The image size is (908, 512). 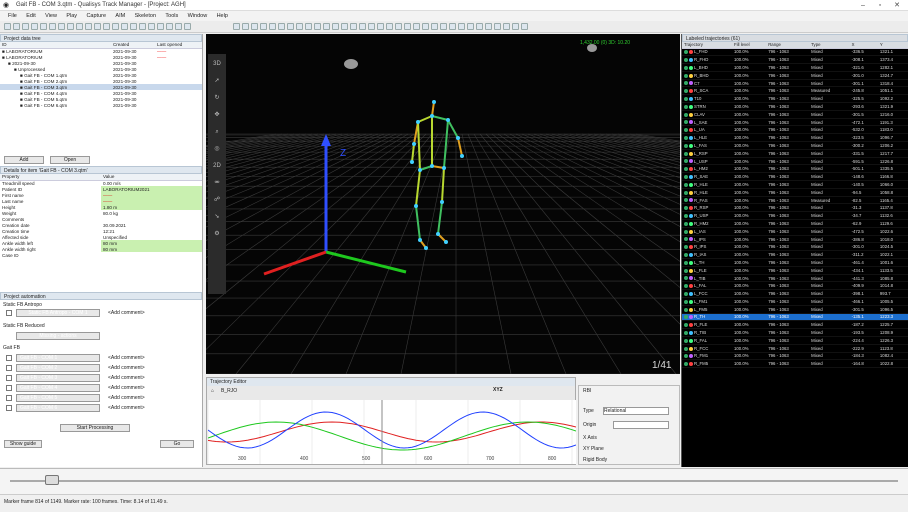 I want to click on timeline, so click(x=454, y=481).